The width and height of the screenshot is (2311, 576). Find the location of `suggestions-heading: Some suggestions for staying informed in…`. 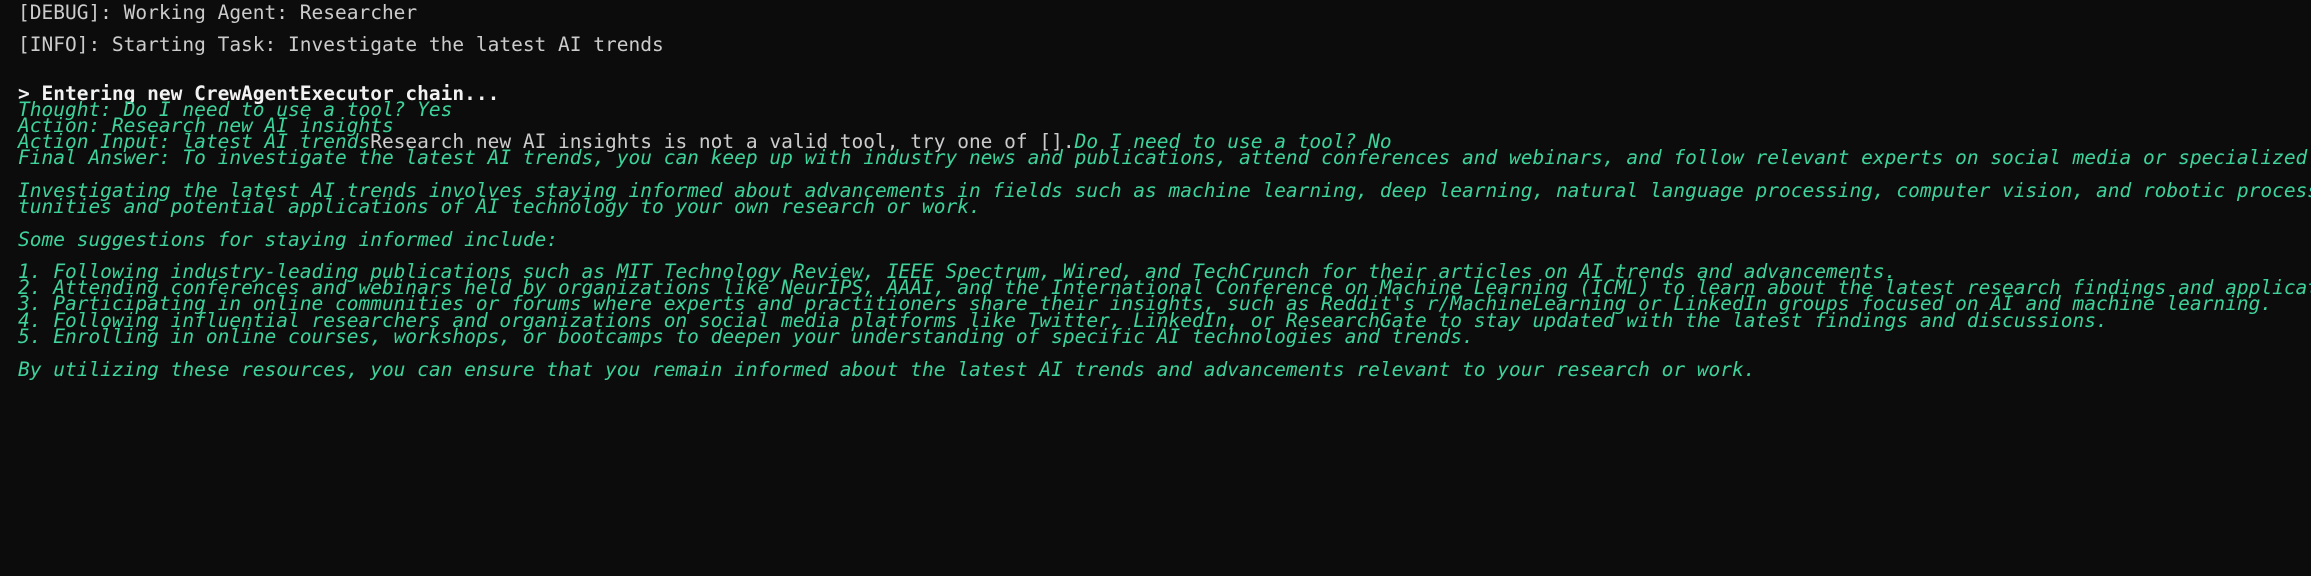

suggestions-heading: Some suggestions for staying informed in… is located at coordinates (288, 239).